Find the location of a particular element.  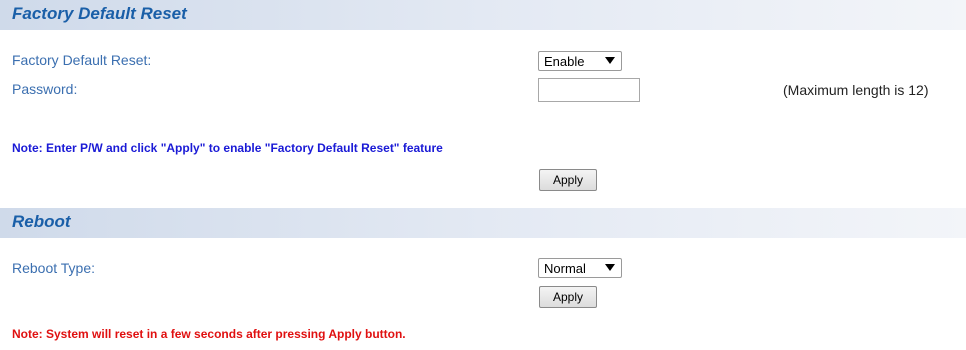

reboot-type-select: Normal is located at coordinates (580, 268).